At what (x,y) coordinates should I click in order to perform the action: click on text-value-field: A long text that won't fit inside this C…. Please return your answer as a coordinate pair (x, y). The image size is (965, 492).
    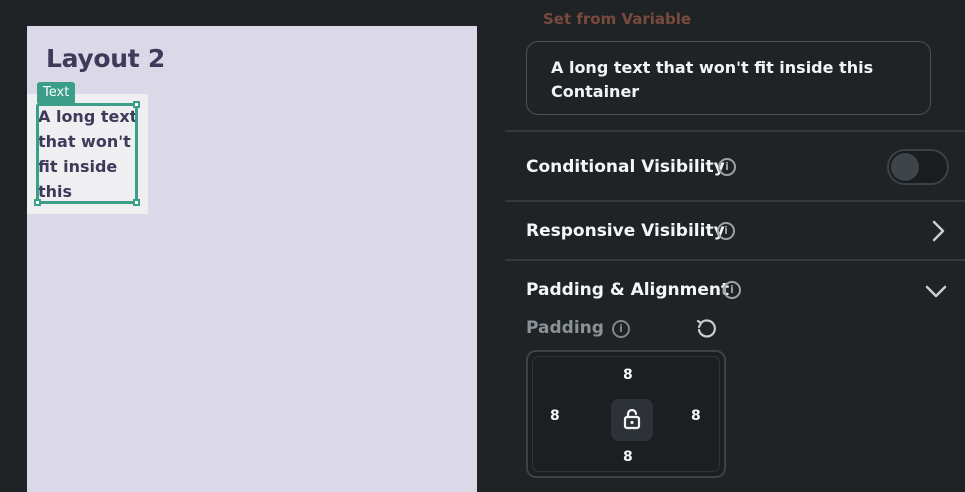
    Looking at the image, I should click on (728, 78).